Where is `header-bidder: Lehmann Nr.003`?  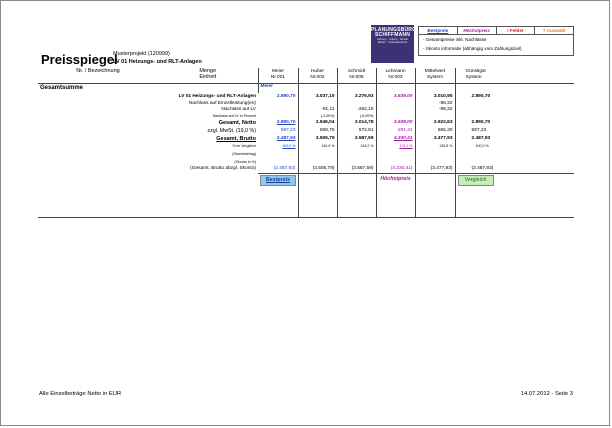 header-bidder: Lehmann Nr.003 is located at coordinates (395, 76).